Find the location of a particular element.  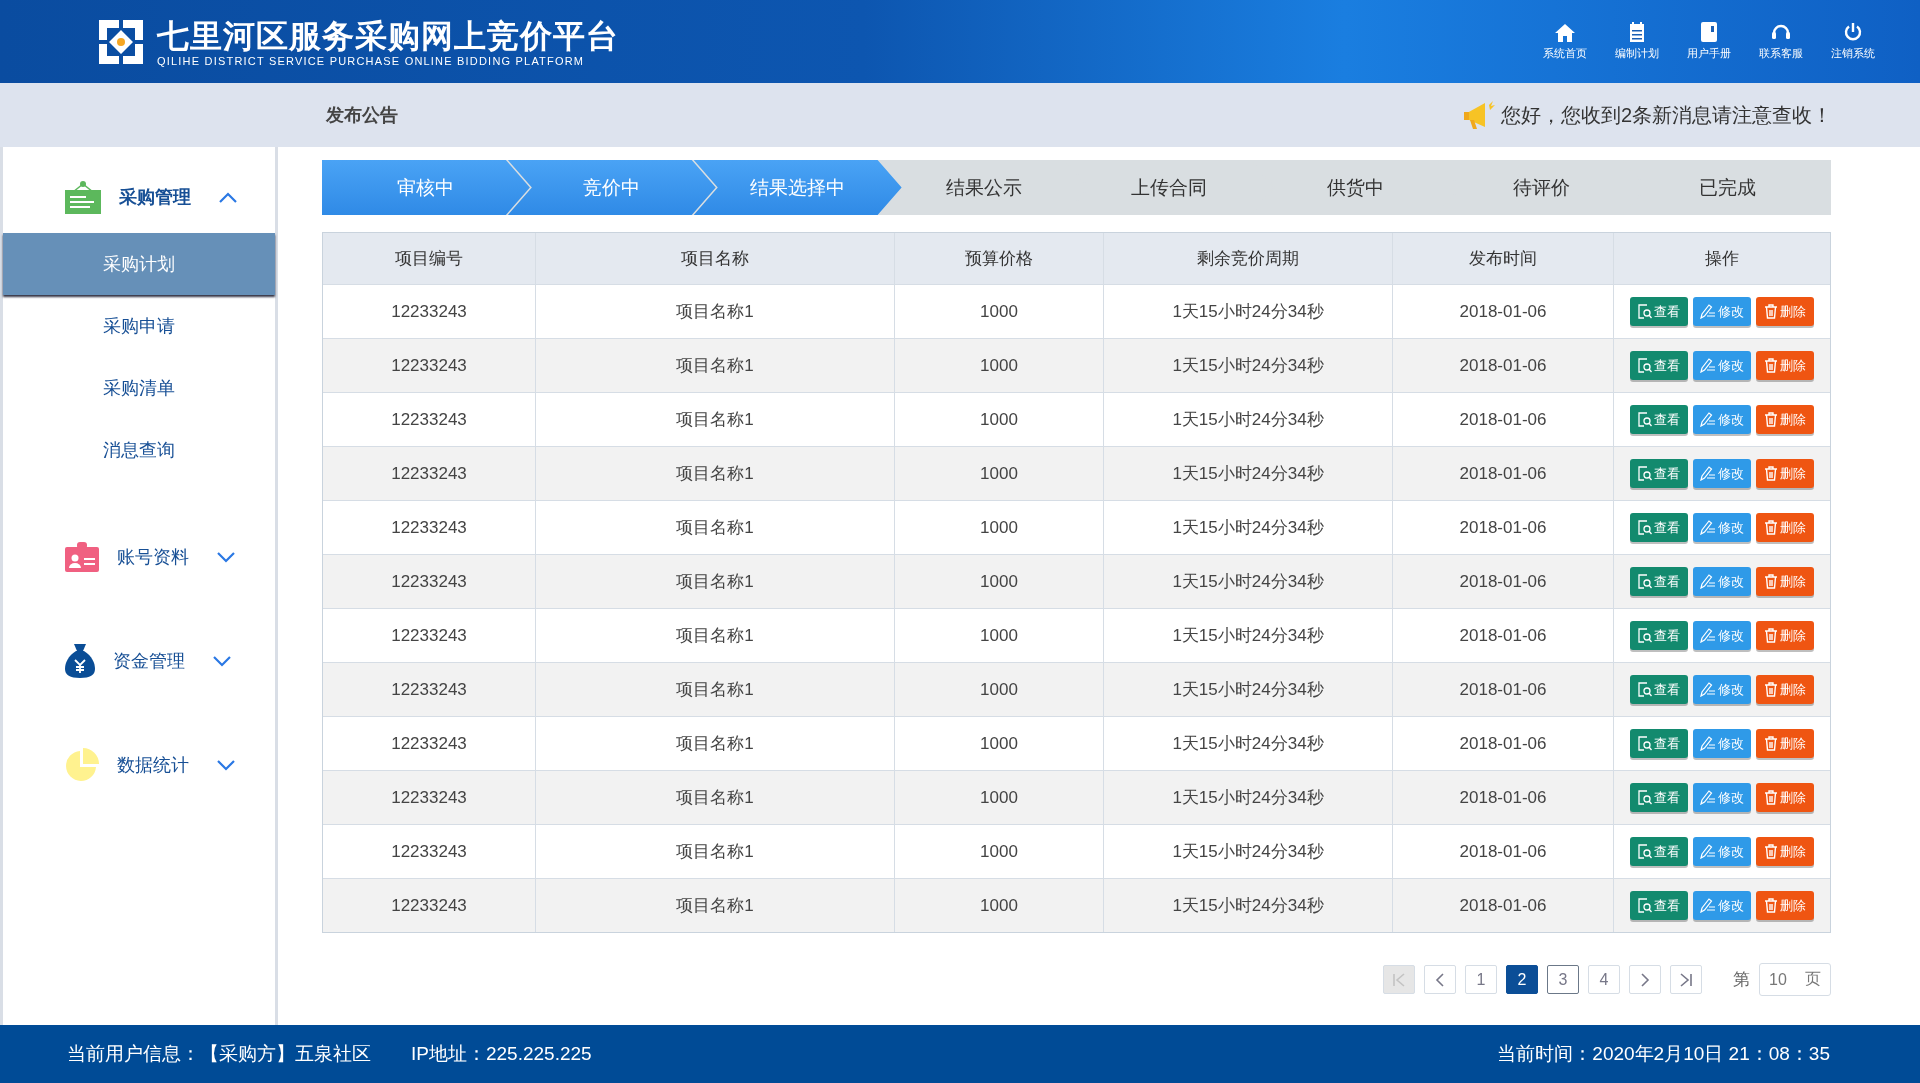

signboard-icon is located at coordinates (83, 197).